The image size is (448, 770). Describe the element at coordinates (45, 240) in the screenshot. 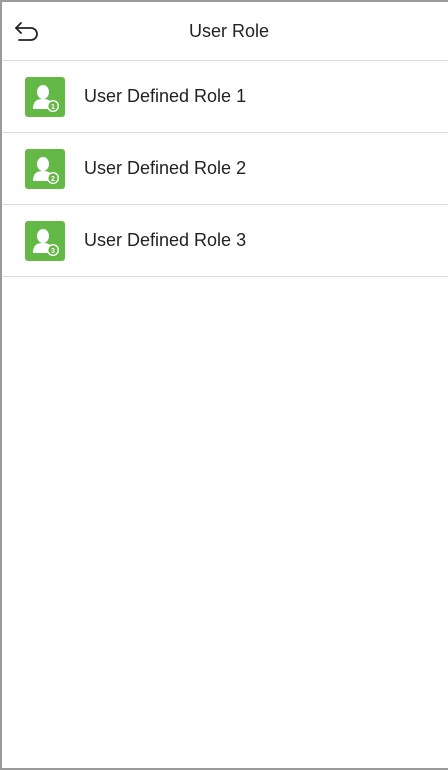

I see `user-role-icon: 3` at that location.